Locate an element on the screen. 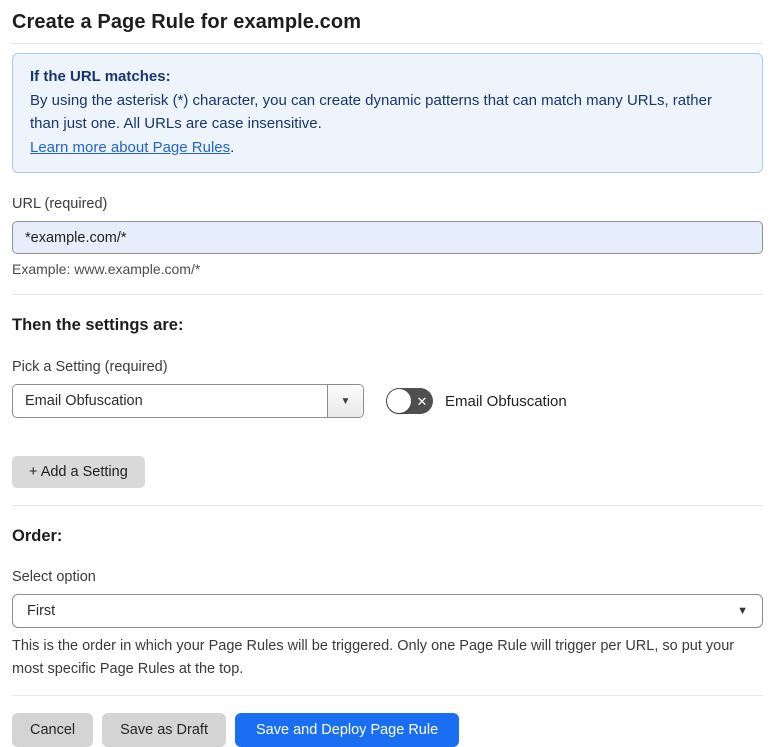  save-and-deploy-button: Save and Deploy Page Rule is located at coordinates (347, 730).